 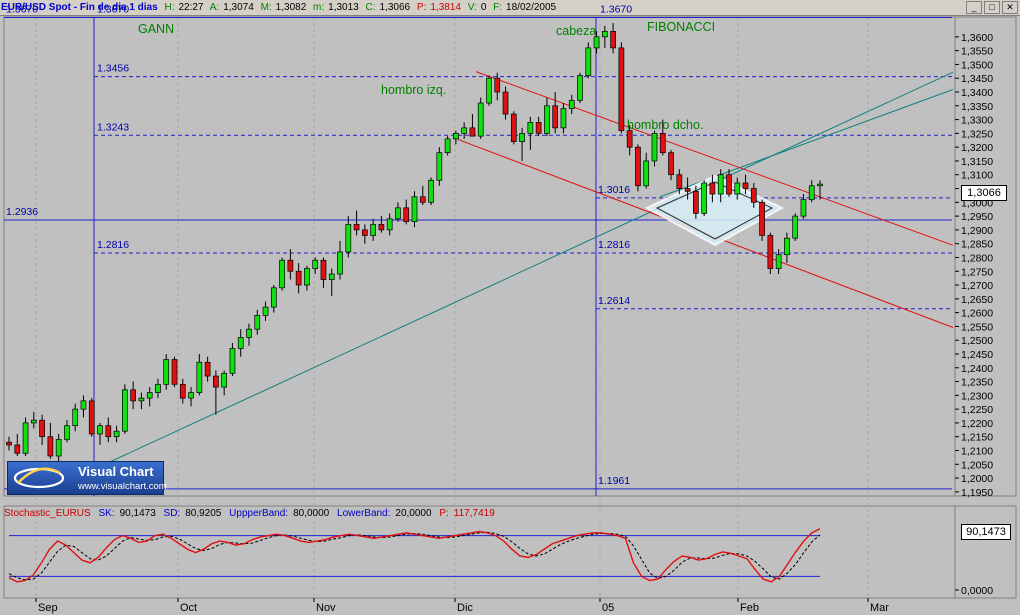 I want to click on stochastic-last-box: 90,1473, so click(x=986, y=532).